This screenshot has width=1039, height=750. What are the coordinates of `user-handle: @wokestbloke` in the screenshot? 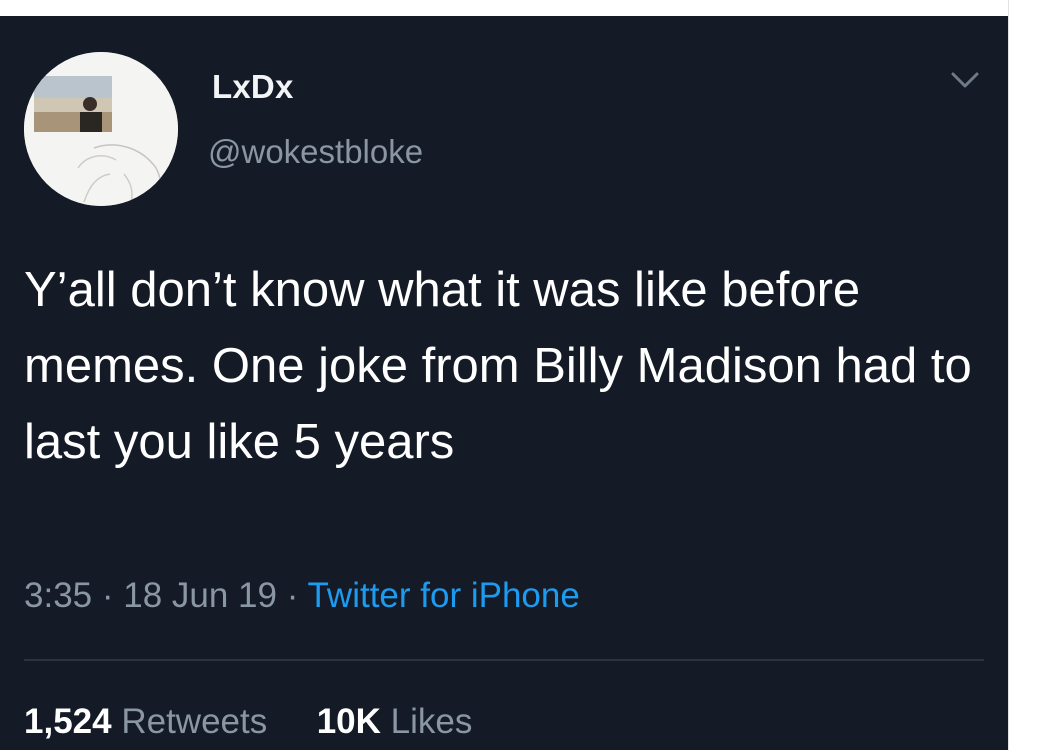 It's located at (315, 152).